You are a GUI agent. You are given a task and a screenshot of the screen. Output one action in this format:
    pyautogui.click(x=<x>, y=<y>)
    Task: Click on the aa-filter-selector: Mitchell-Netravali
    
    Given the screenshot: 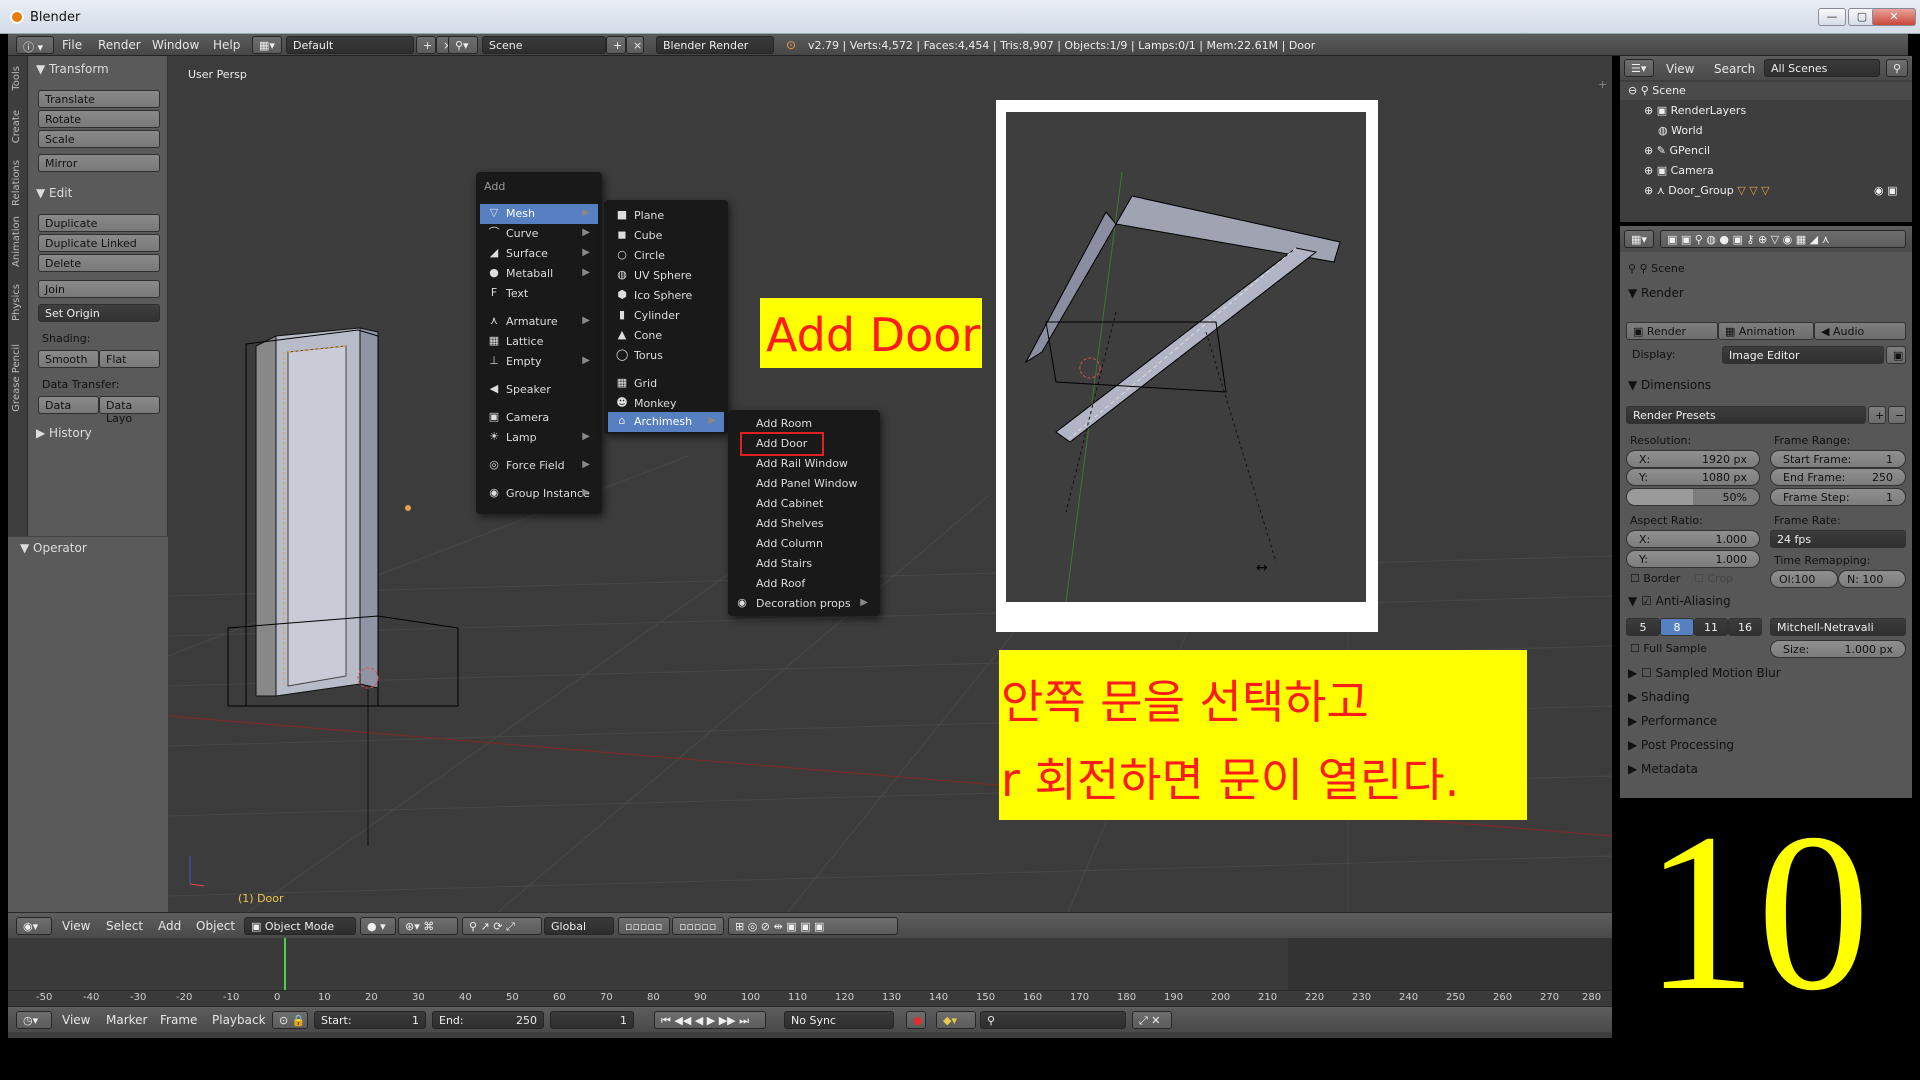 What is the action you would take?
    pyautogui.click(x=1838, y=627)
    